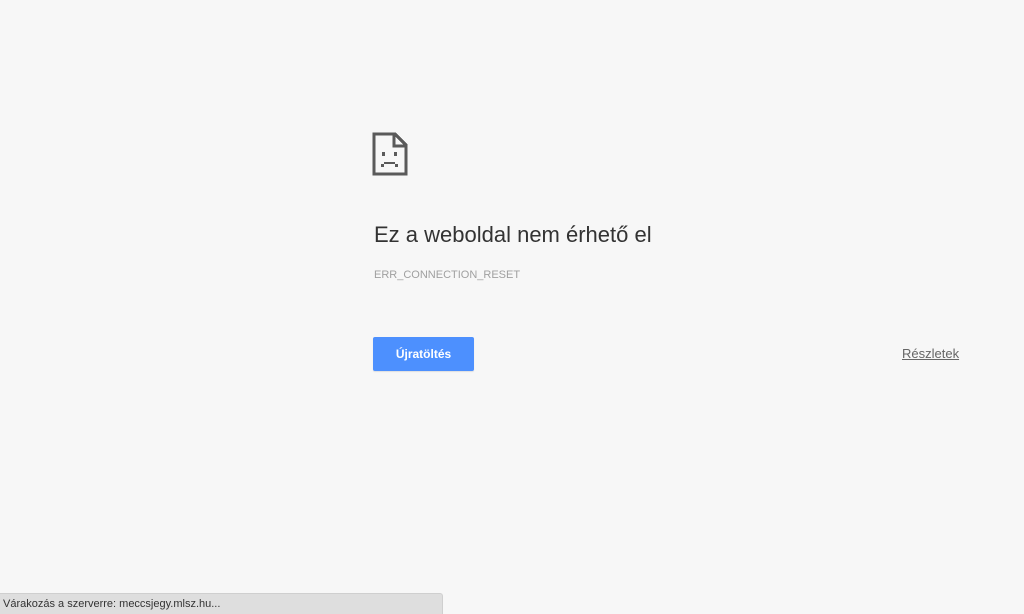 This screenshot has height=614, width=1024. I want to click on reload-button: Újratöltés, so click(423, 354).